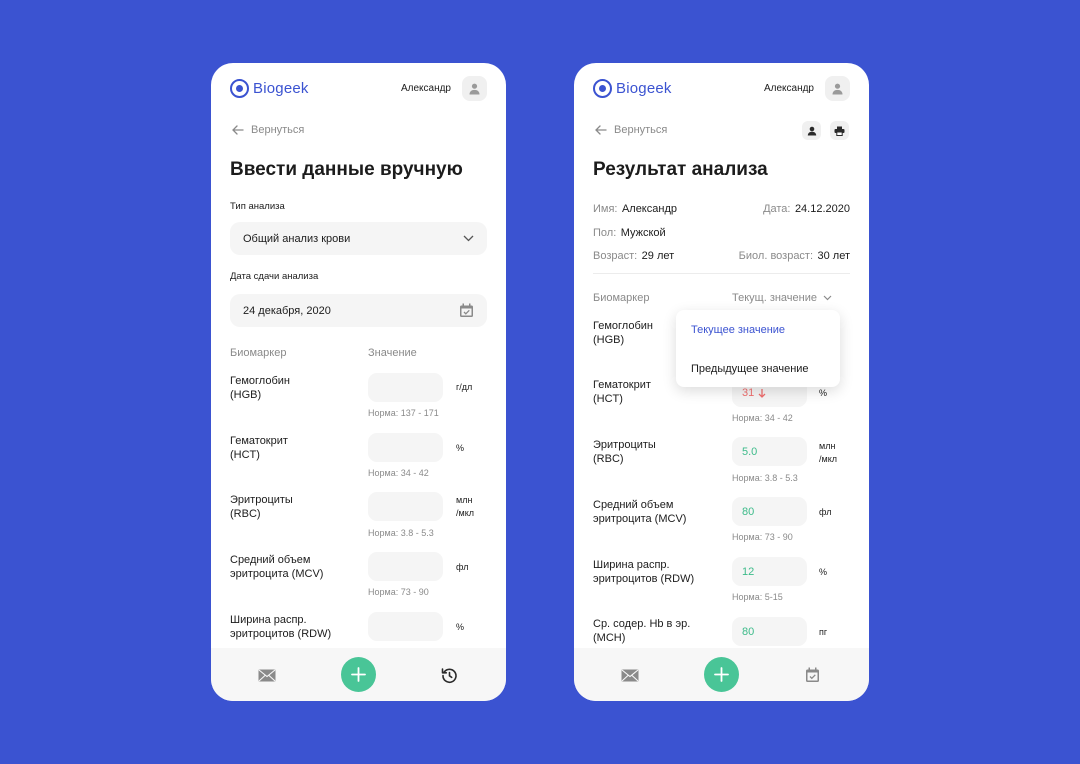 This screenshot has width=1080, height=764. What do you see at coordinates (680, 169) in the screenshot?
I see `page-title: Результат анализа` at bounding box center [680, 169].